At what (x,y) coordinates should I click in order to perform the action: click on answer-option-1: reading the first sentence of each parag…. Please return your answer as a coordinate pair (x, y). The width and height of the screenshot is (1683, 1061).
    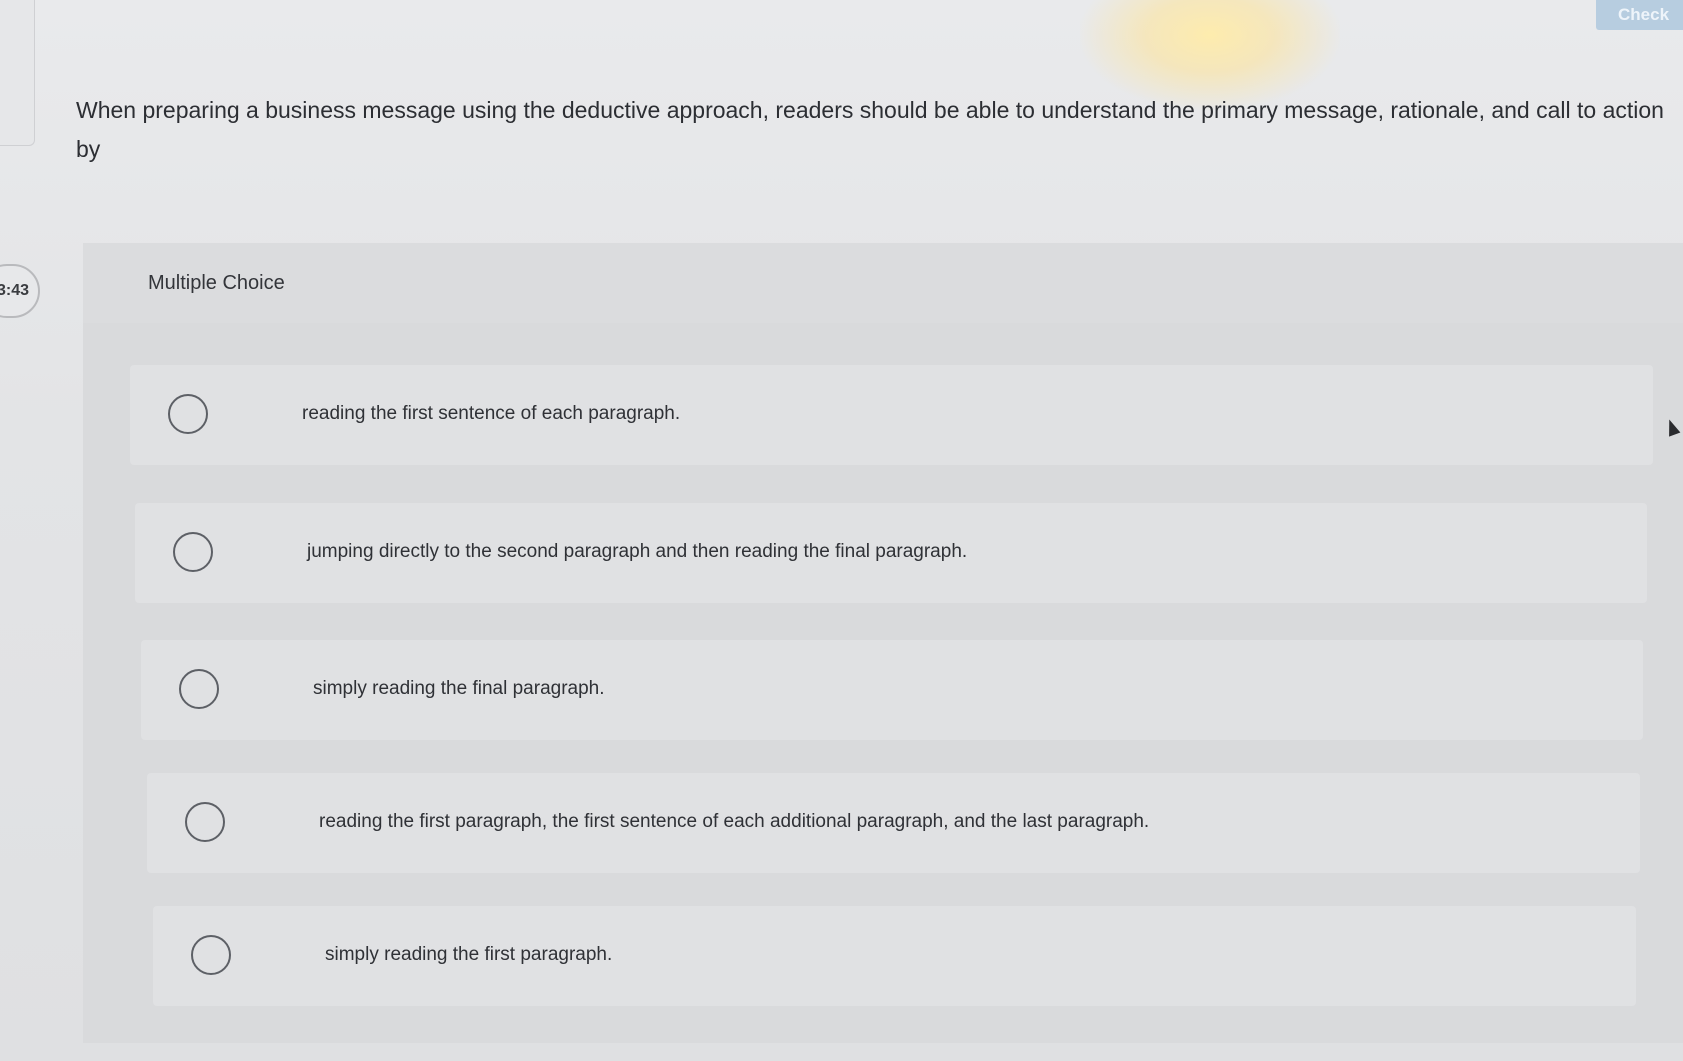
    Looking at the image, I should click on (891, 415).